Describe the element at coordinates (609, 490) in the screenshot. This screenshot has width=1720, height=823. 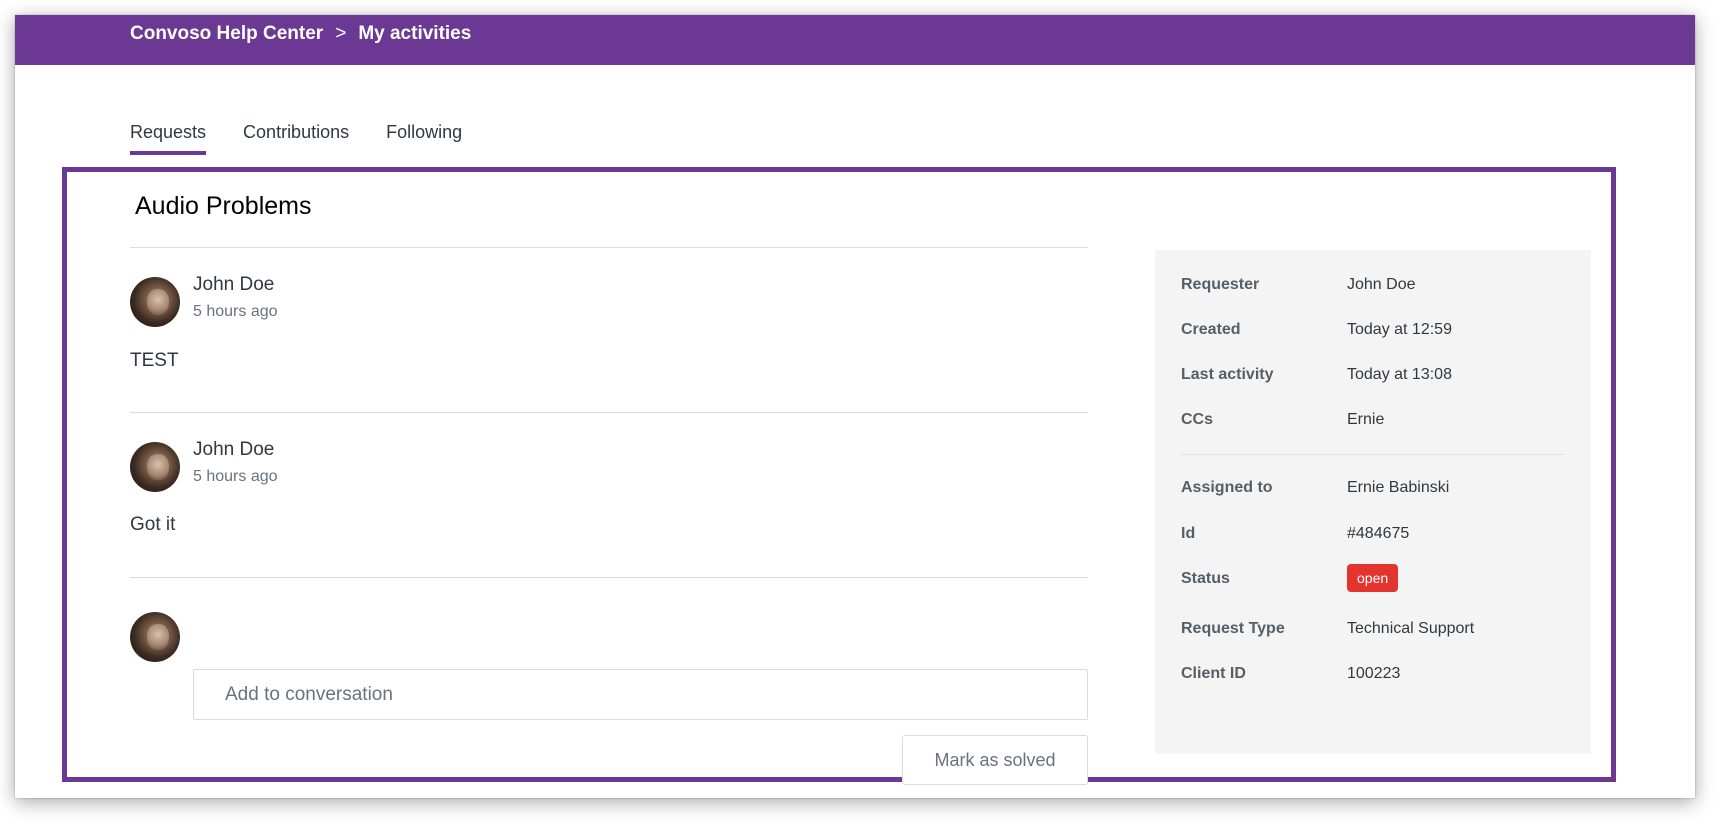
I see `comment-item: John Doe 5 hours ago Got it` at that location.